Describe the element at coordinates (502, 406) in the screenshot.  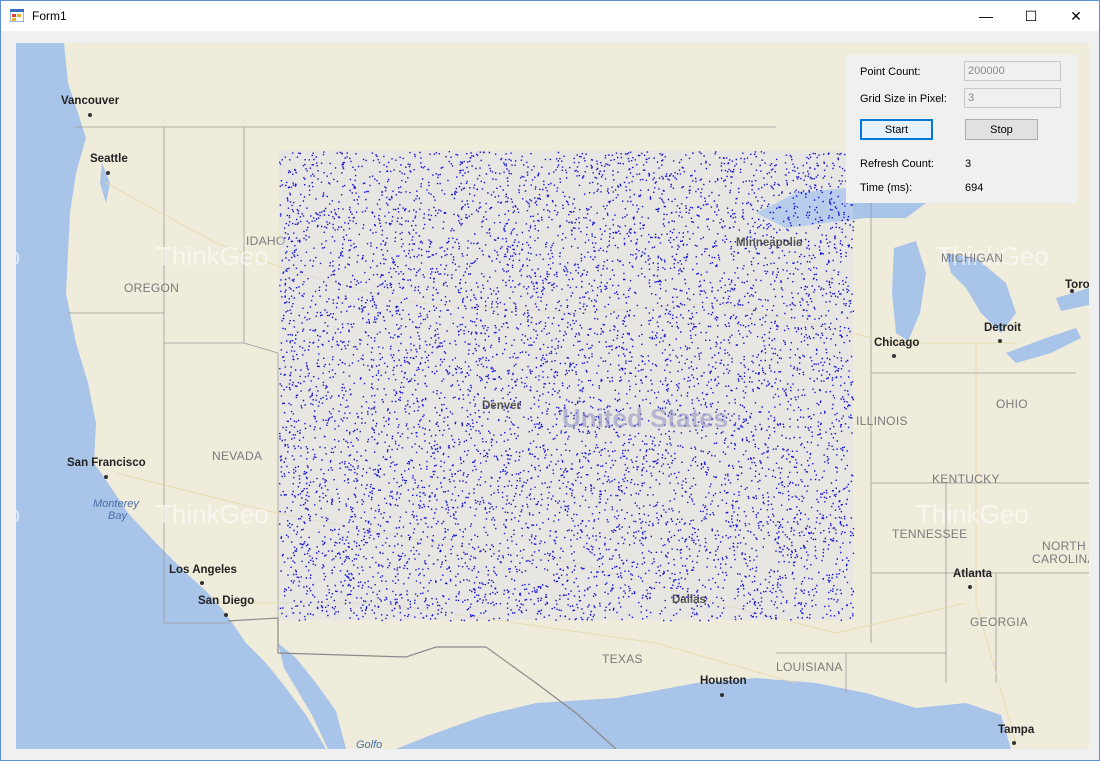
I see `city-label: Denver` at that location.